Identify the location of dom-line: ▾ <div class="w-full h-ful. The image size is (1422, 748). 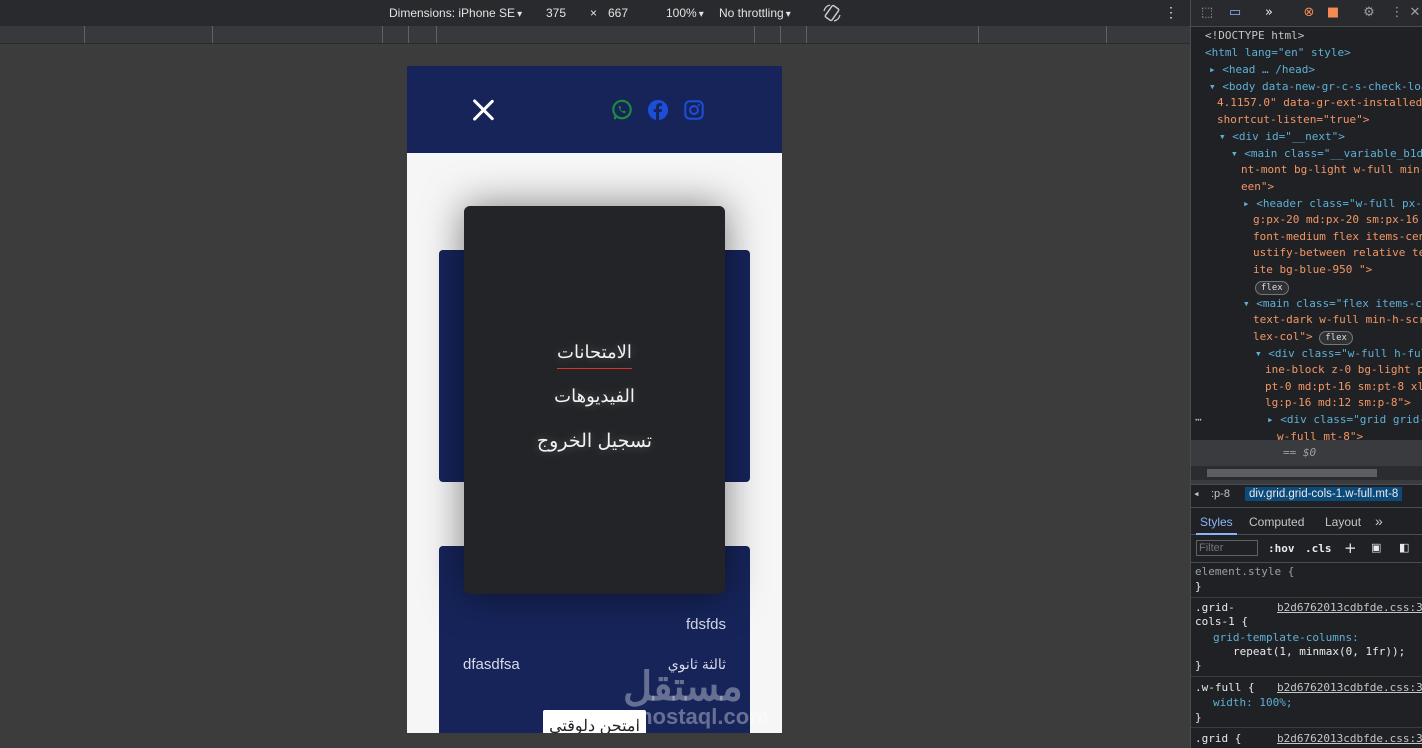
(1338, 354).